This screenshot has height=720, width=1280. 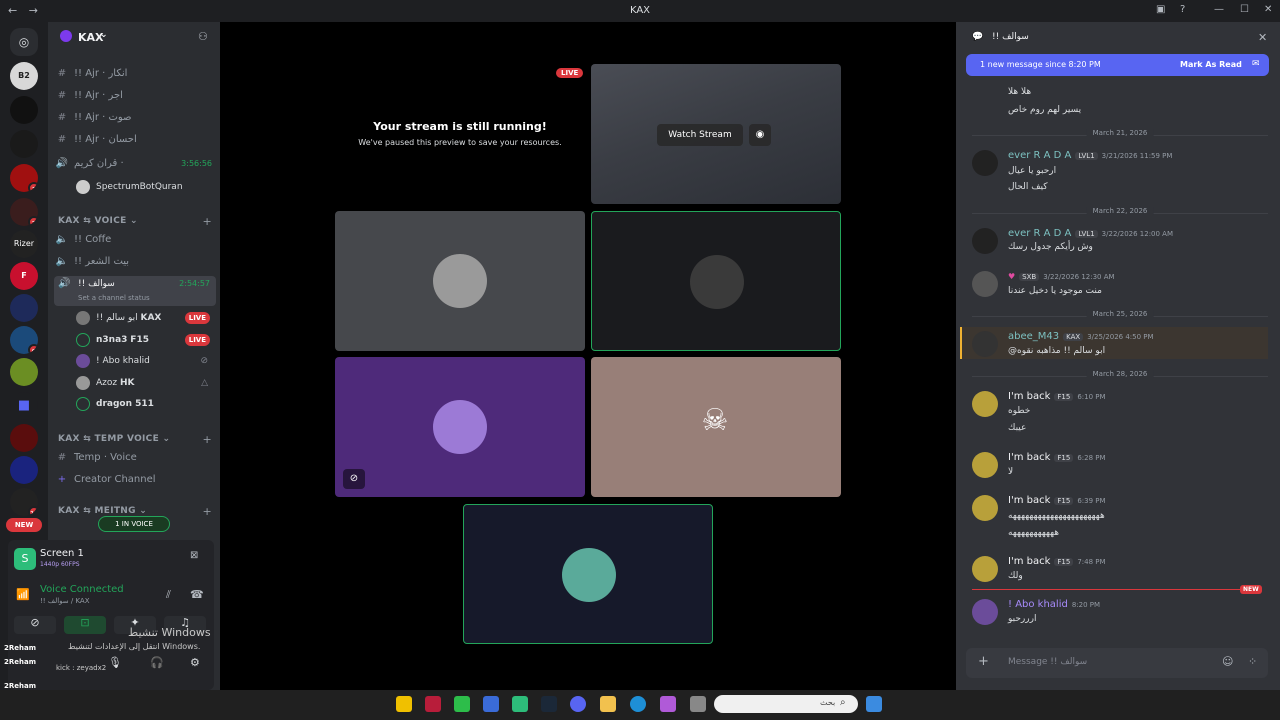 I want to click on search-input: بحث, so click(x=827, y=702).